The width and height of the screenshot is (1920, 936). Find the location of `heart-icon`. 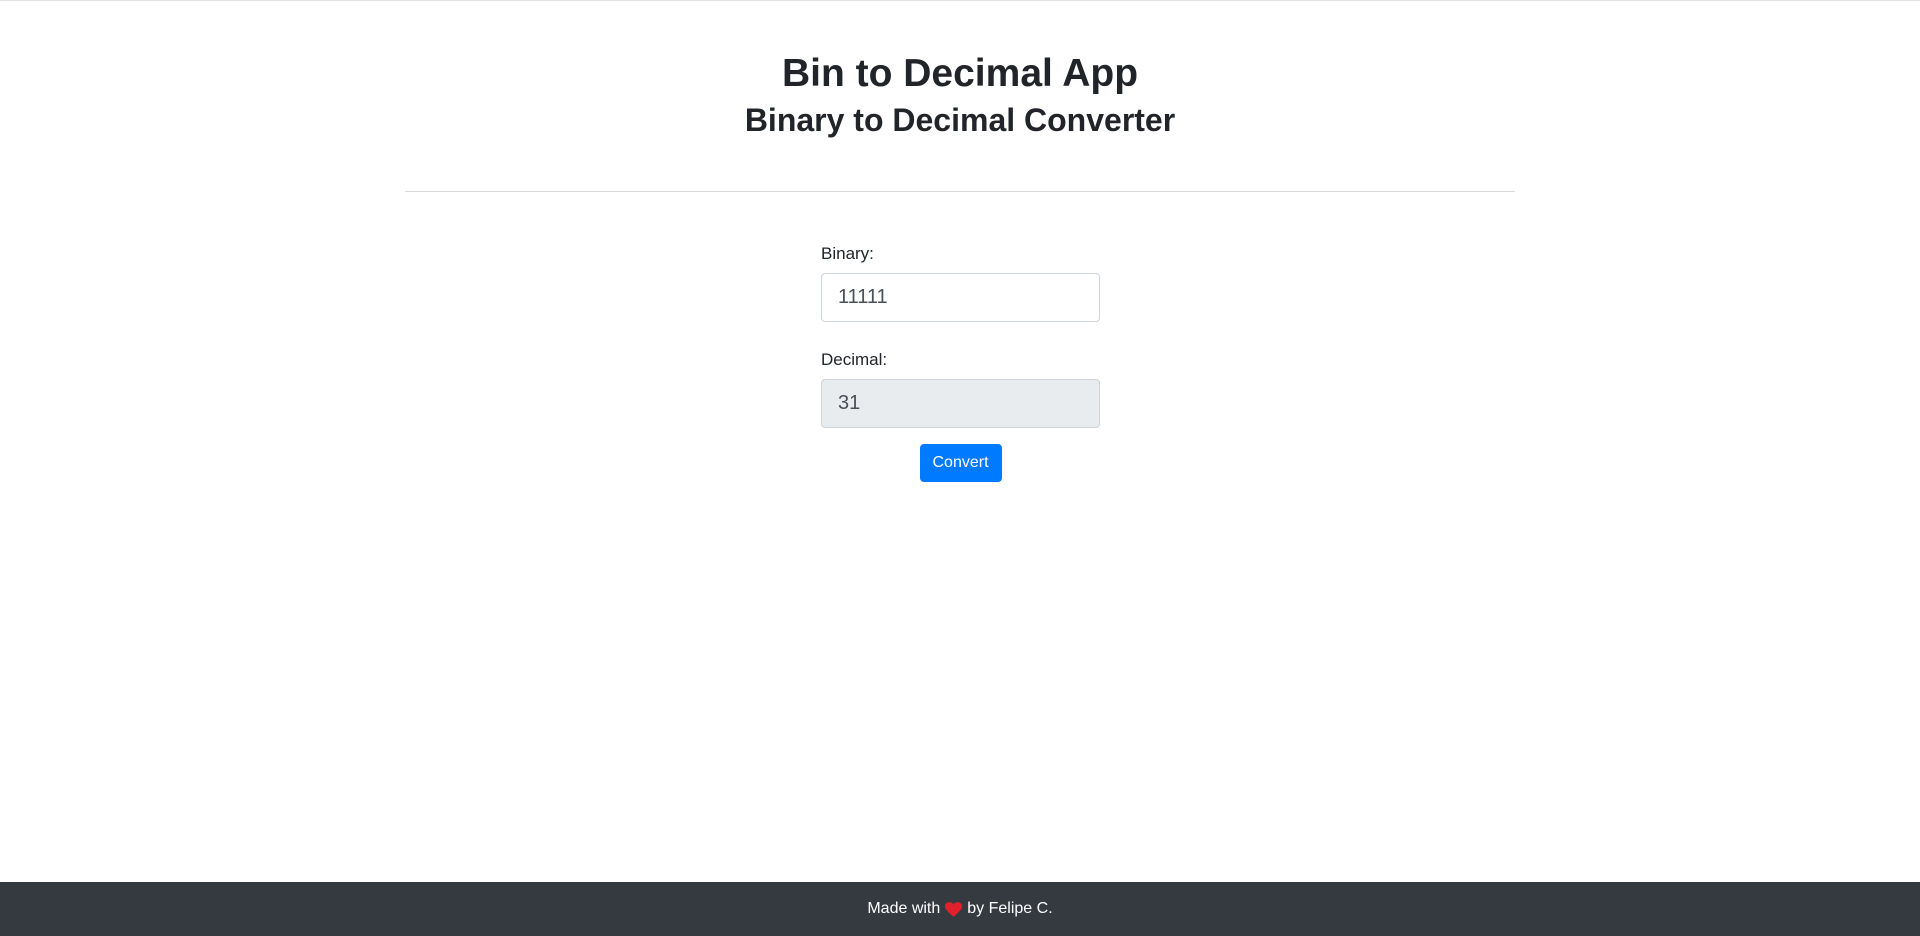

heart-icon is located at coordinates (954, 909).